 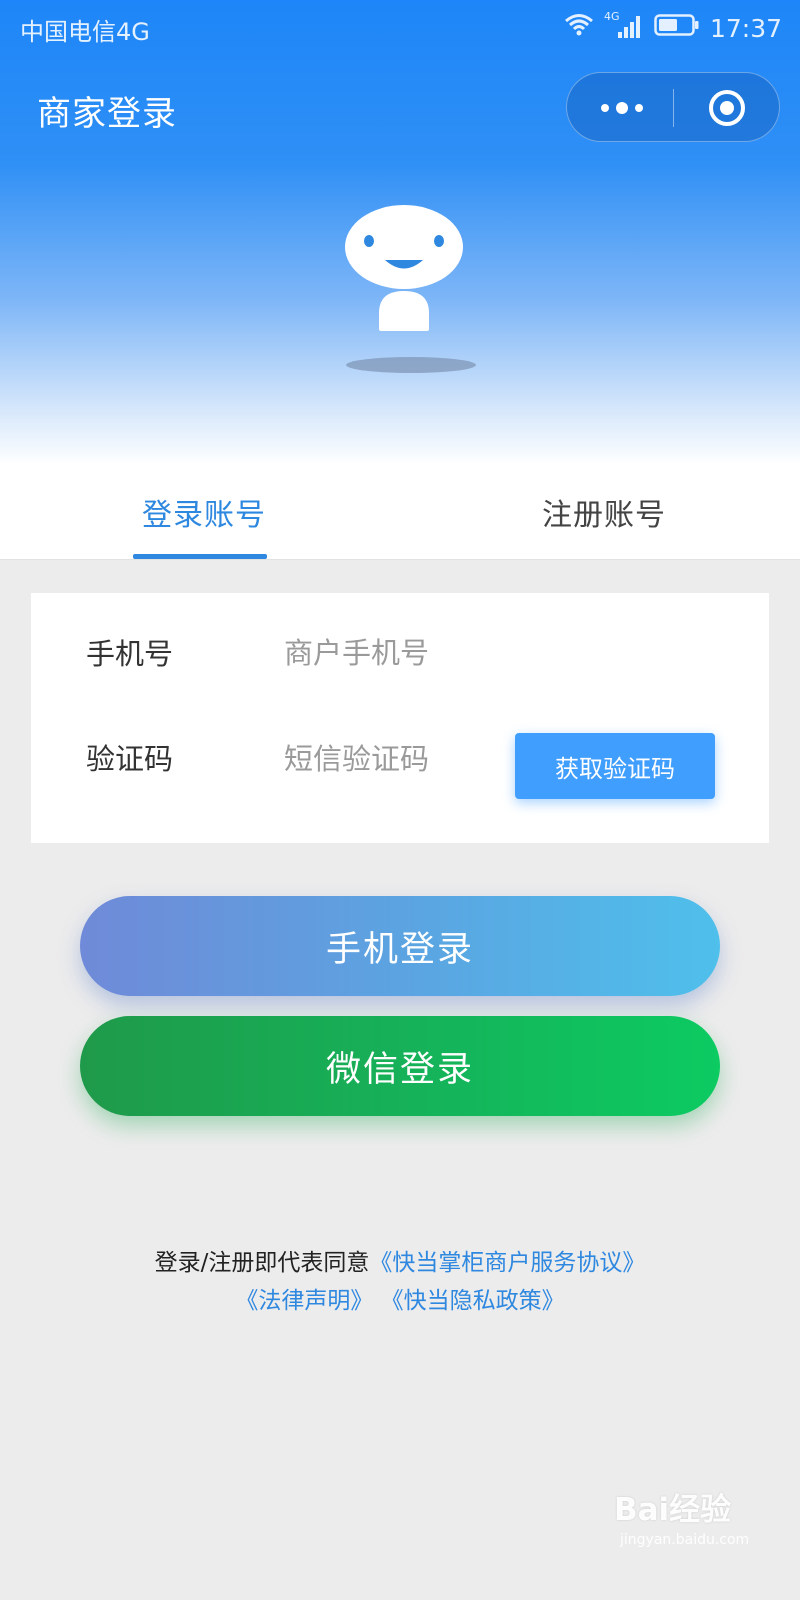 What do you see at coordinates (612, 16) in the screenshot?
I see `network-type-label: 4G` at bounding box center [612, 16].